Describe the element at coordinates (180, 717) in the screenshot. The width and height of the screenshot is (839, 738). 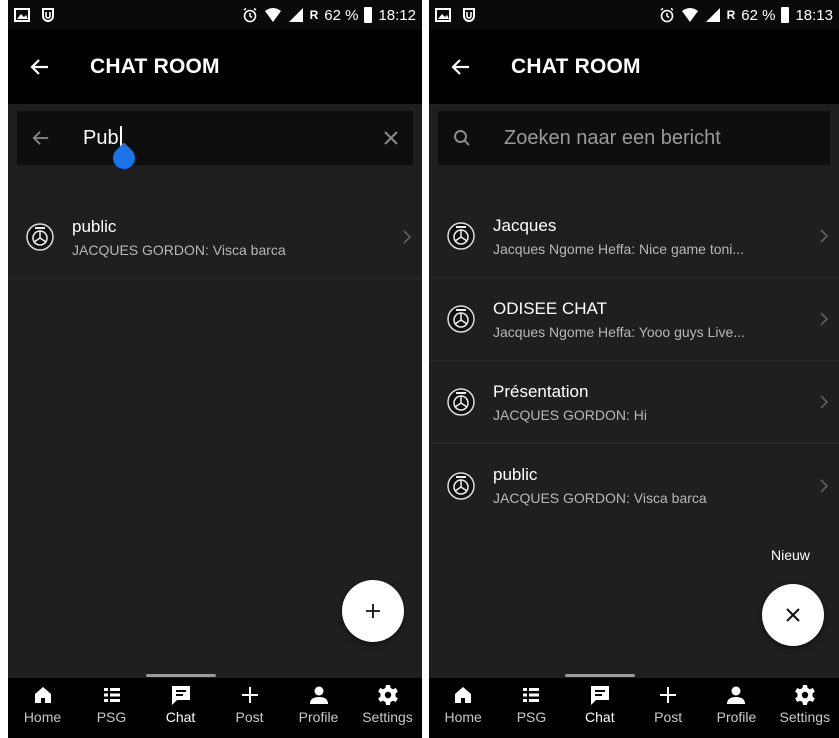
I see `nav-label: Chat` at that location.